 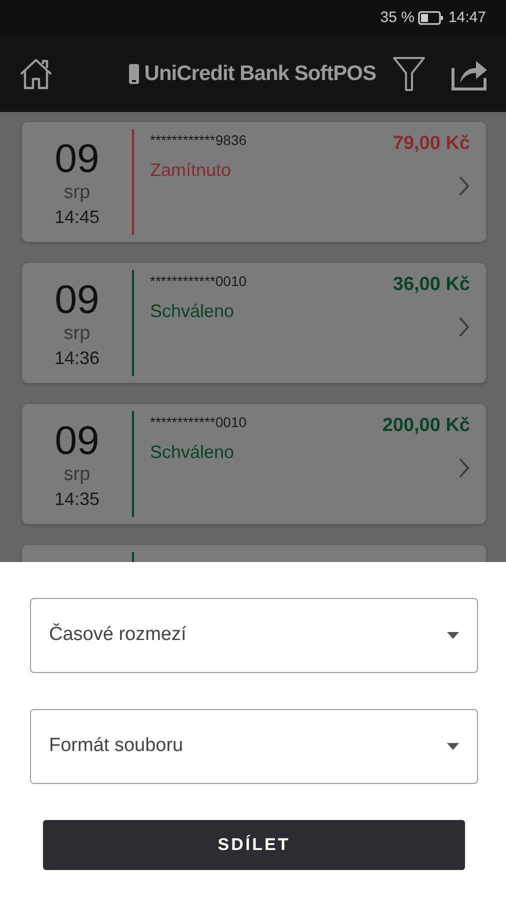 I want to click on home-icon, so click(x=36, y=74).